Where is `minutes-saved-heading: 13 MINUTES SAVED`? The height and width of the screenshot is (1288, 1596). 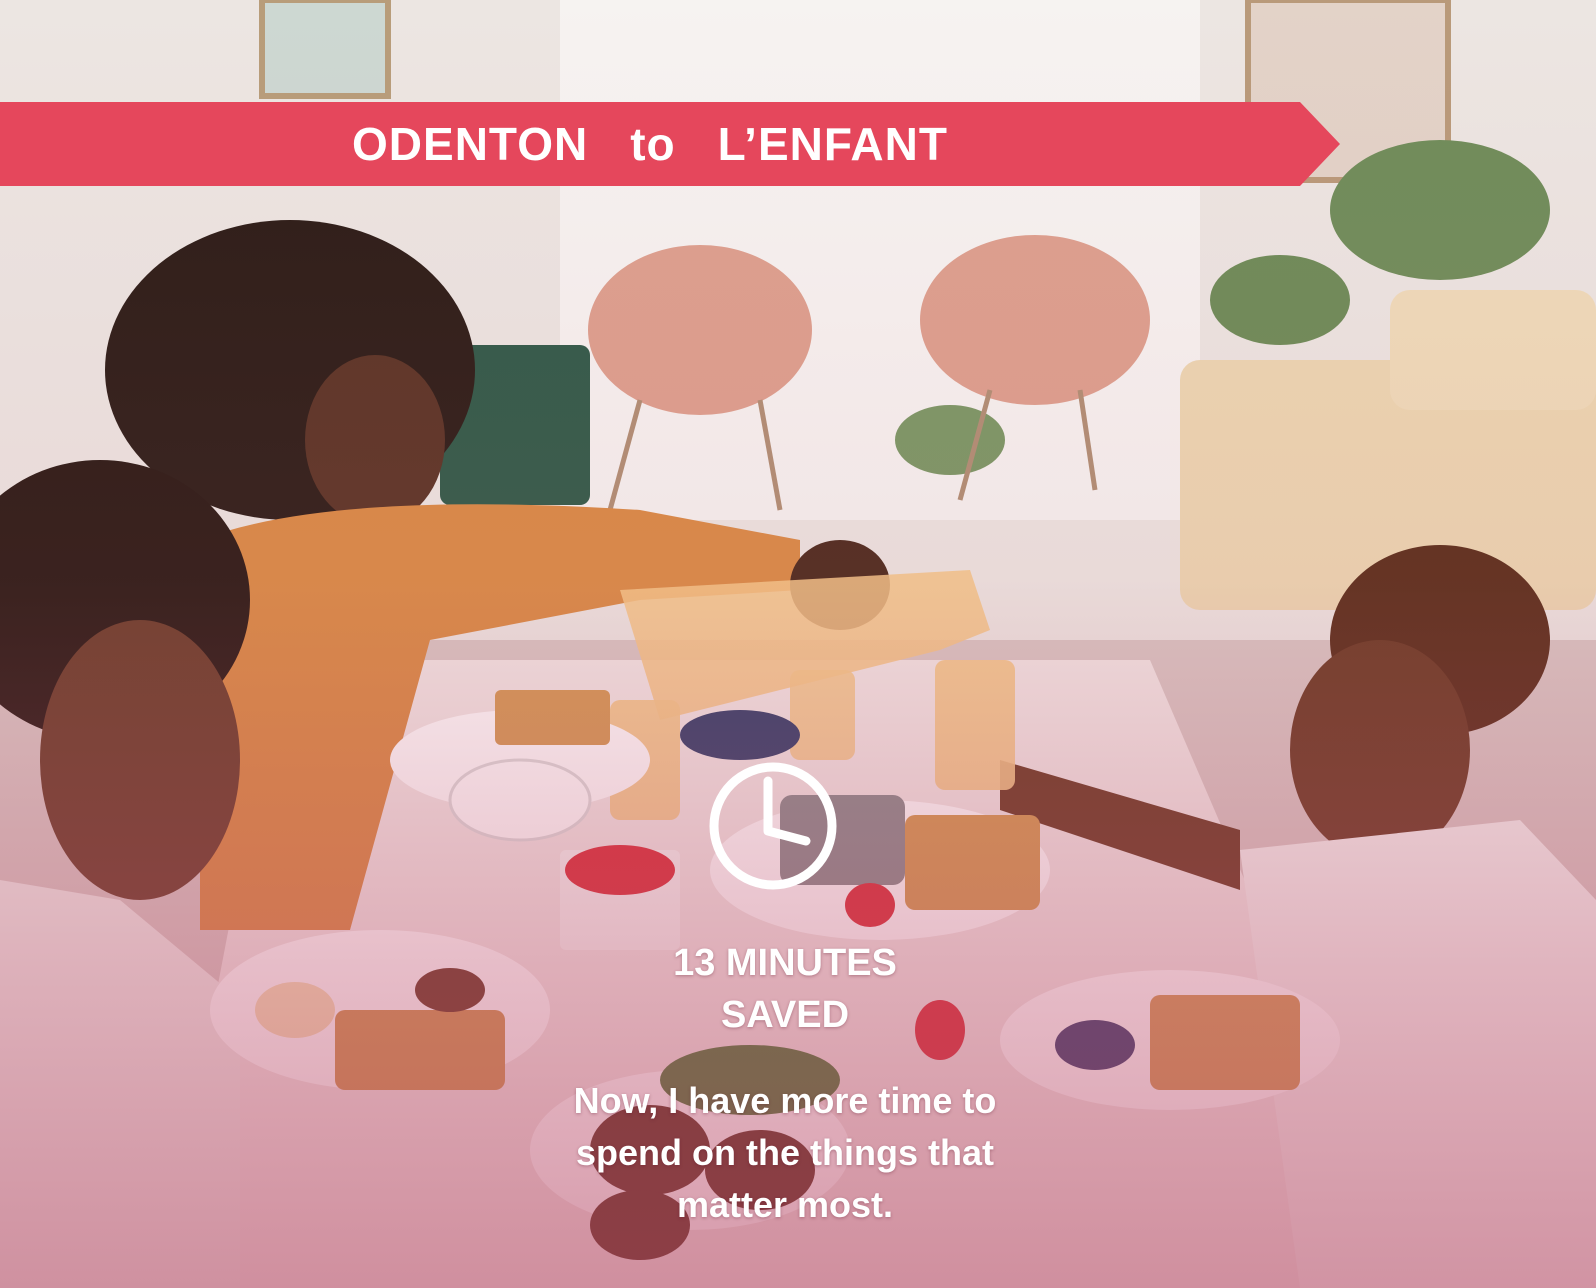 minutes-saved-heading: 13 MINUTES SAVED is located at coordinates (785, 989).